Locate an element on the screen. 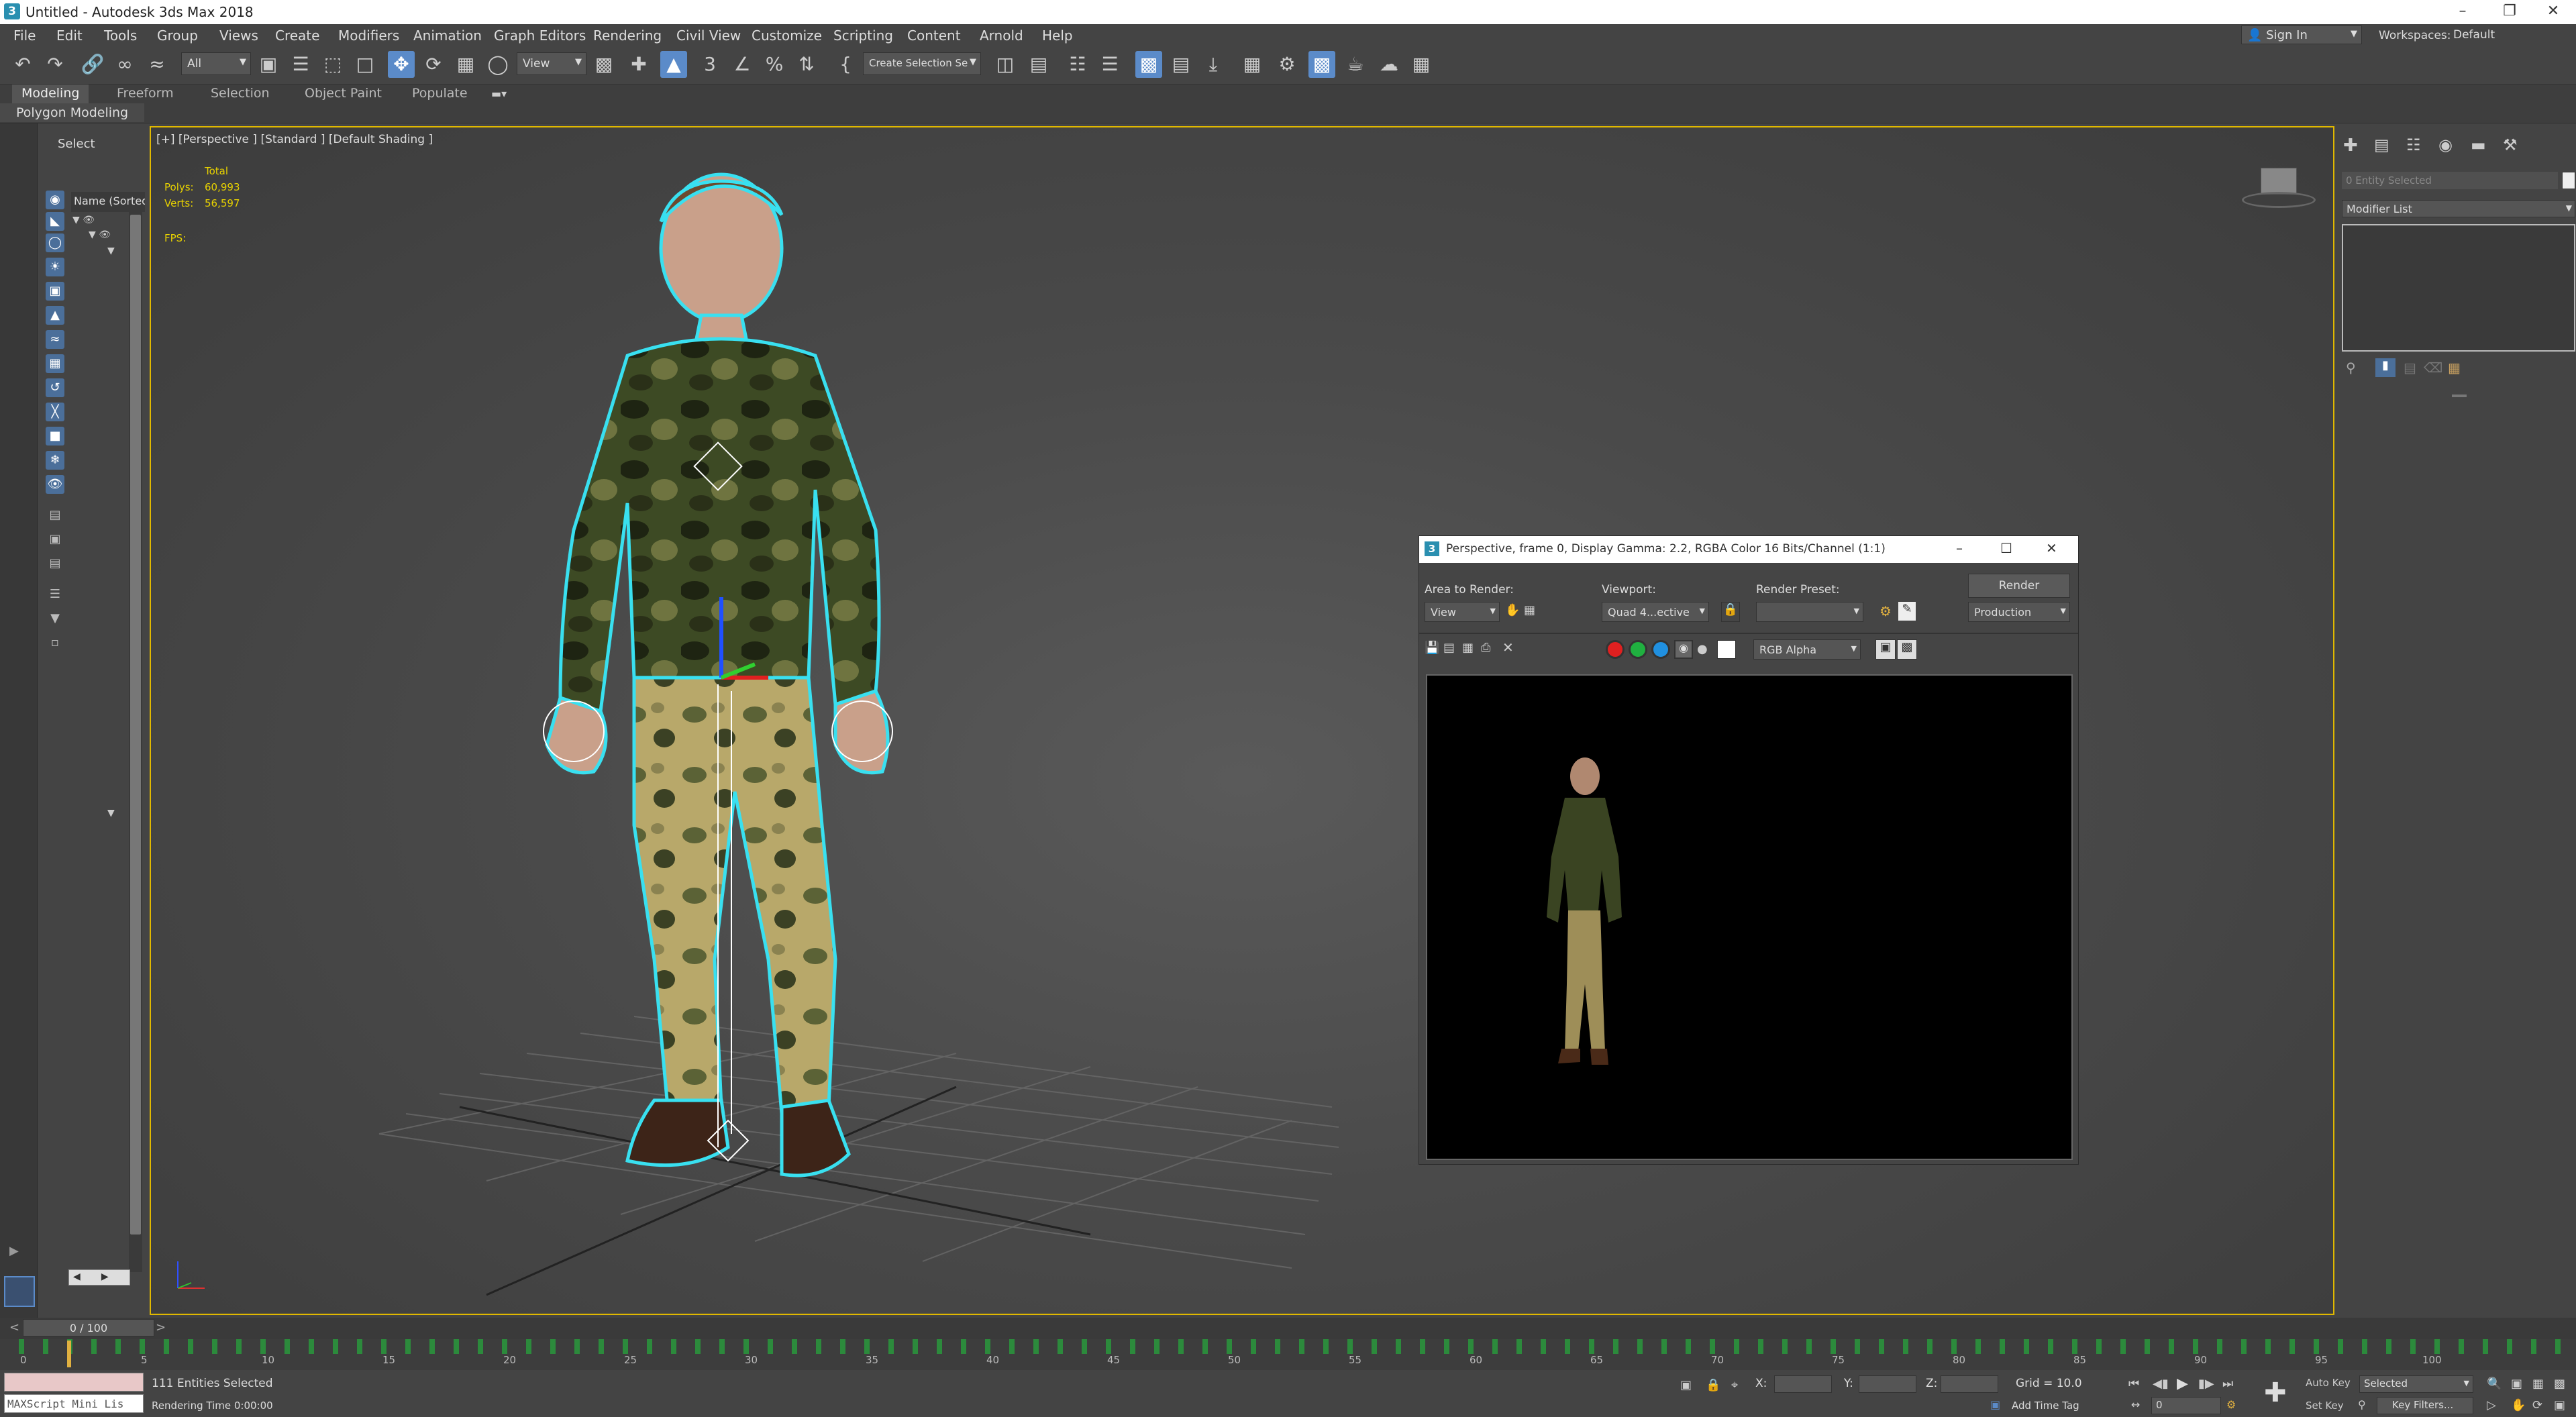 This screenshot has width=2576, height=1417. menu-edit: Edit is located at coordinates (69, 36).